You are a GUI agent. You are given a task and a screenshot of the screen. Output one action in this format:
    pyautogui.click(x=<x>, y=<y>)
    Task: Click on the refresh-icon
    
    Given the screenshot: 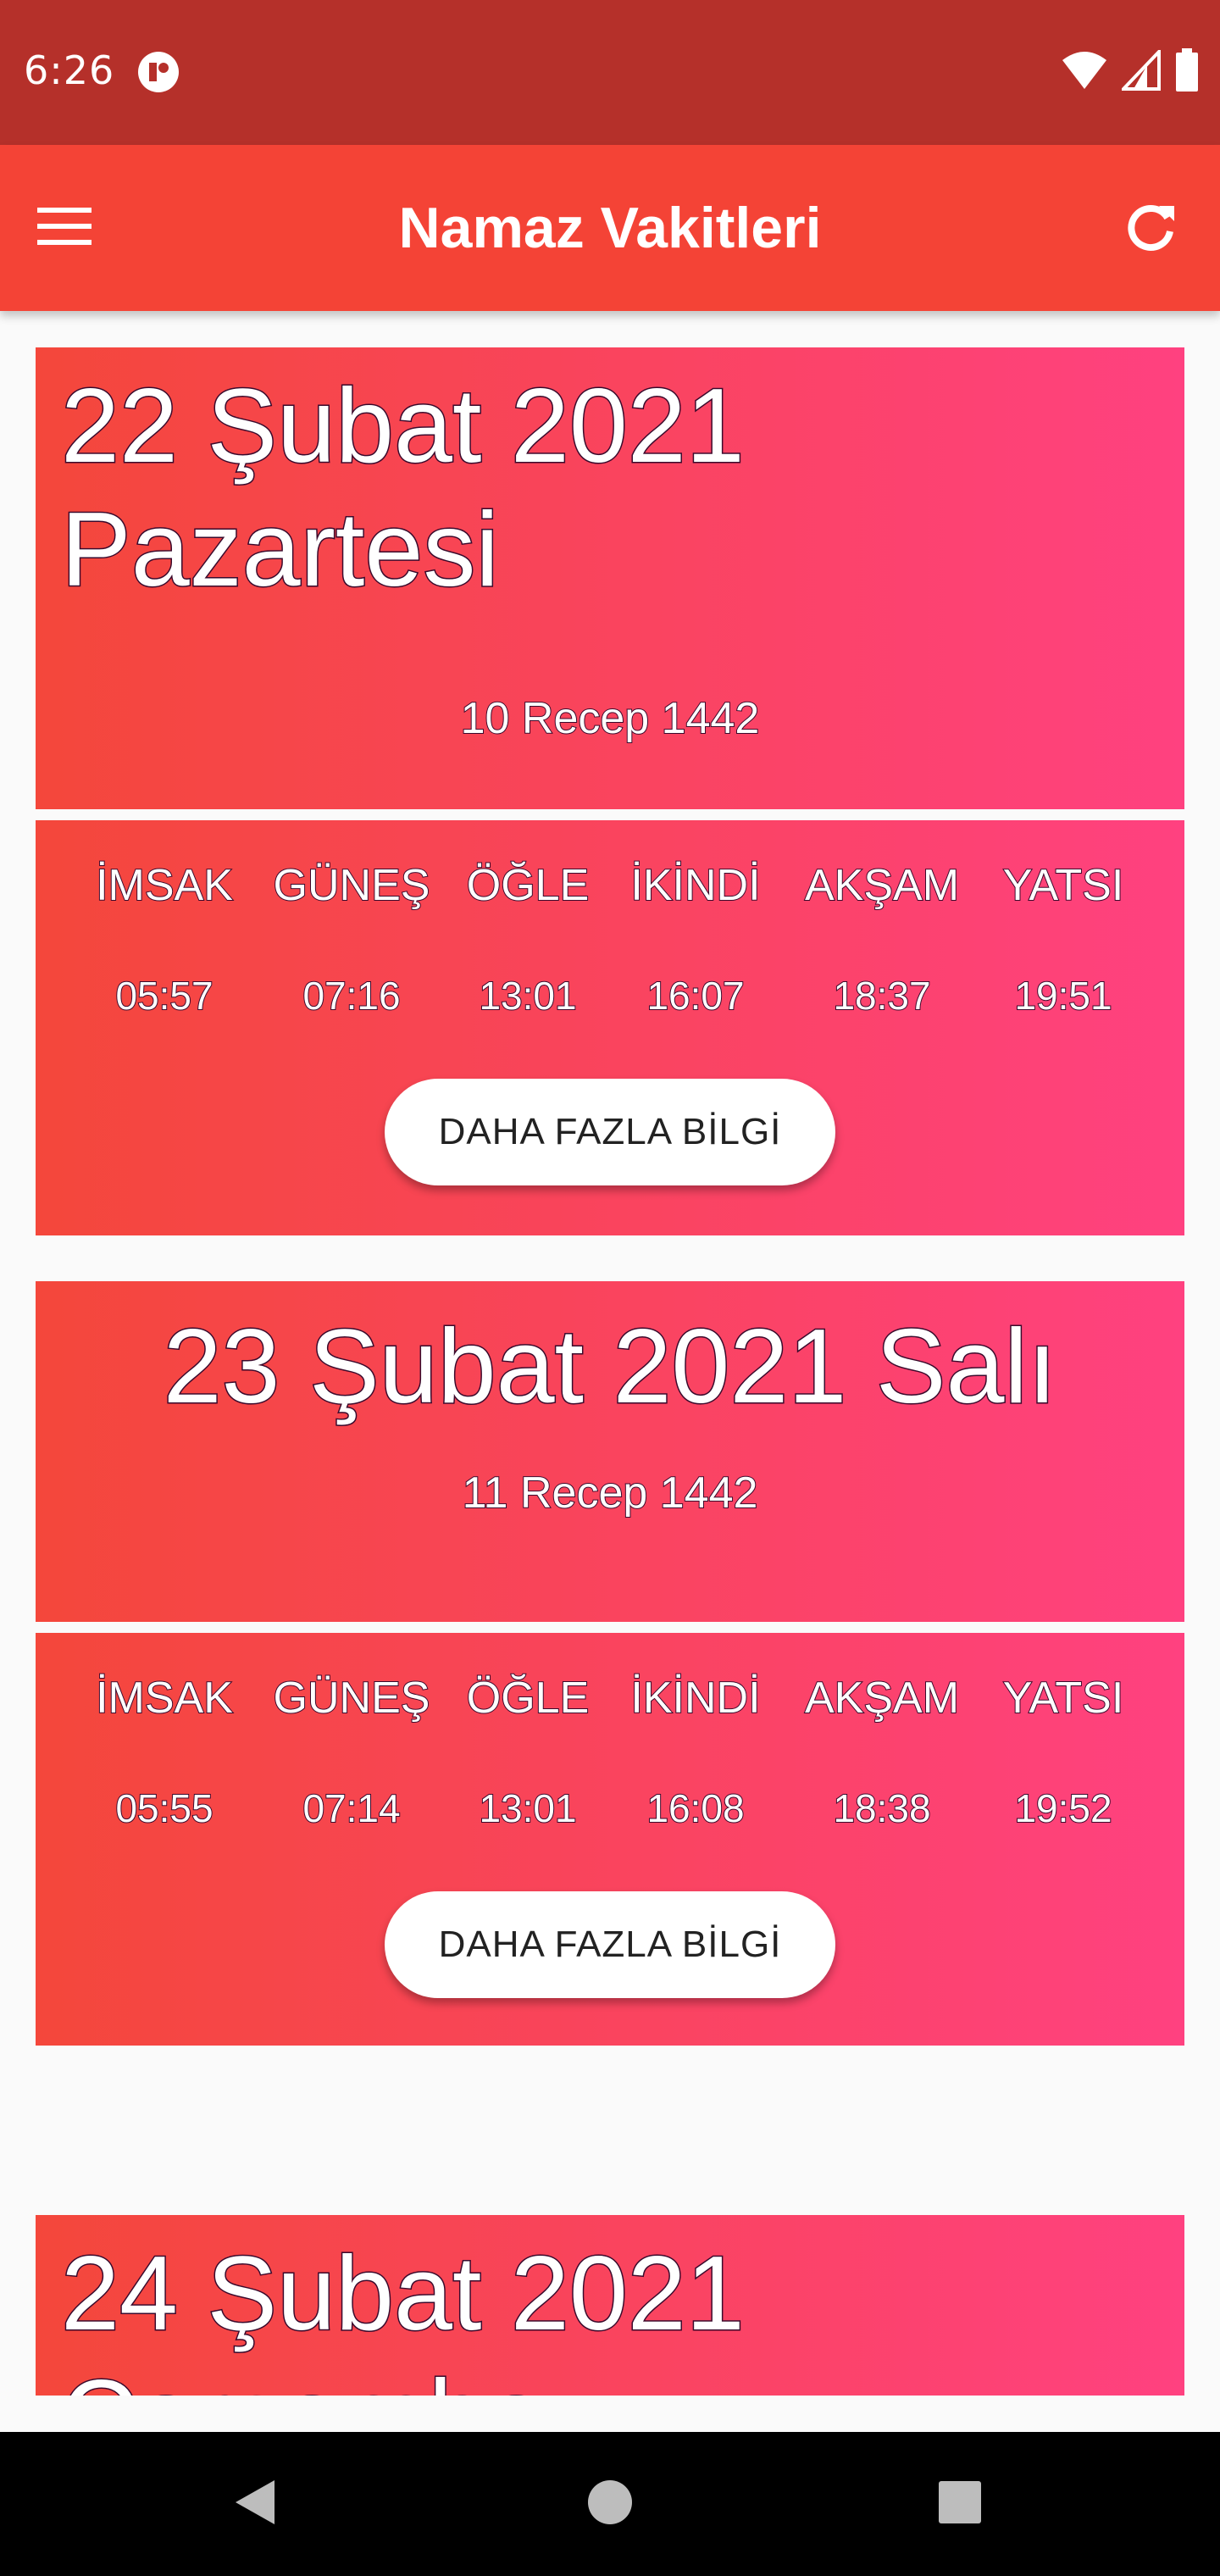 What is the action you would take?
    pyautogui.click(x=1150, y=228)
    